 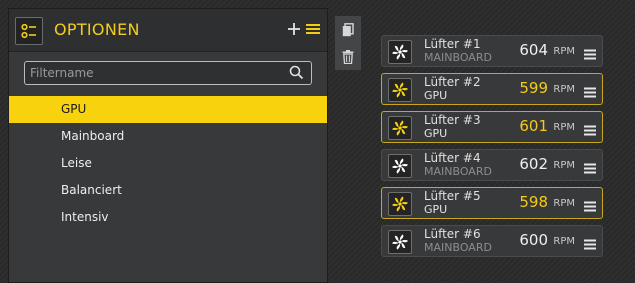 I want to click on list-item-gpu: GPU, so click(x=168, y=109).